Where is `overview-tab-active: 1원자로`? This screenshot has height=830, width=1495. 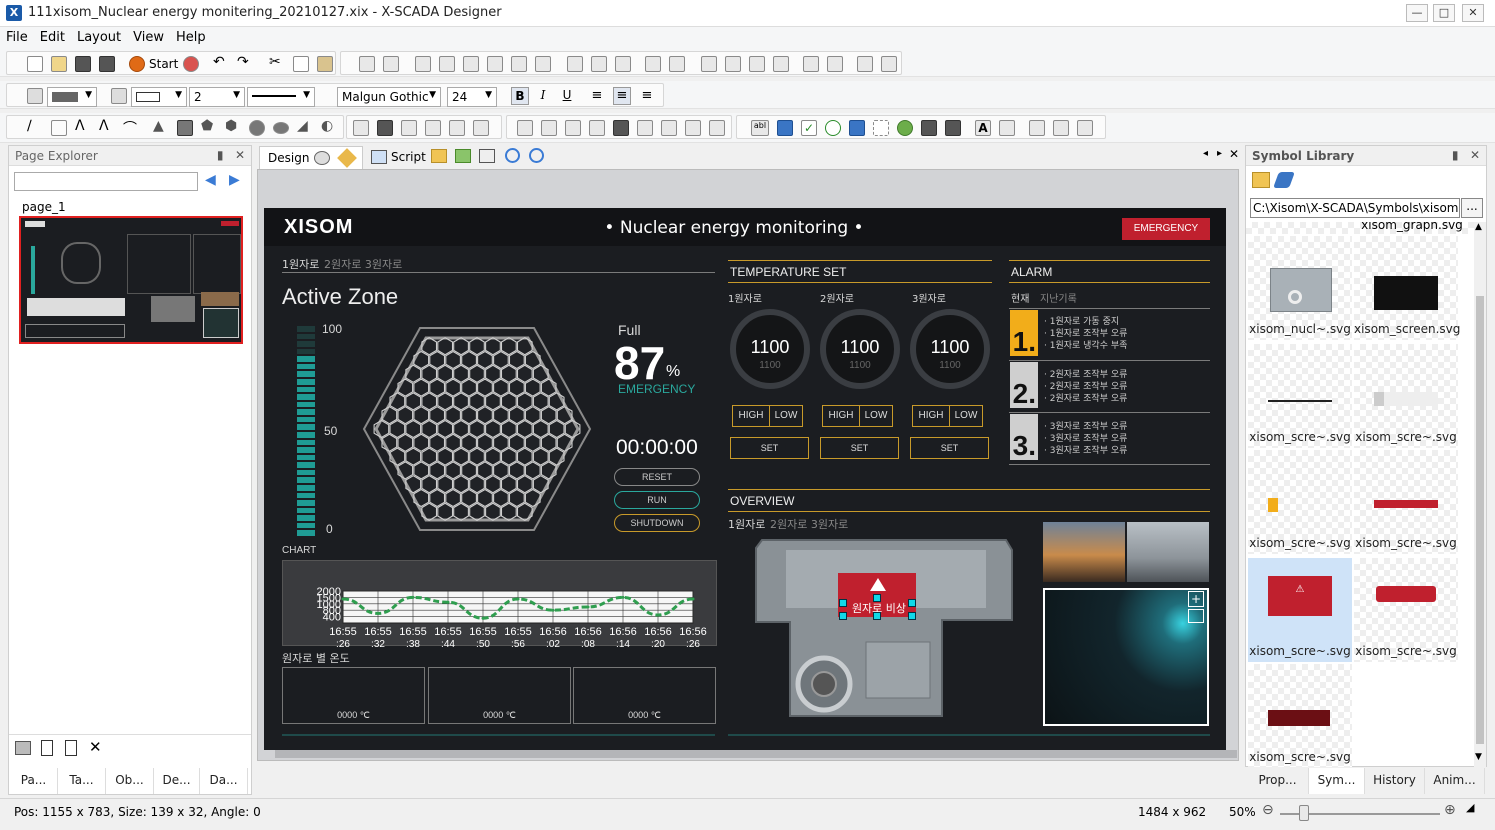 overview-tab-active: 1원자로 is located at coordinates (746, 524).